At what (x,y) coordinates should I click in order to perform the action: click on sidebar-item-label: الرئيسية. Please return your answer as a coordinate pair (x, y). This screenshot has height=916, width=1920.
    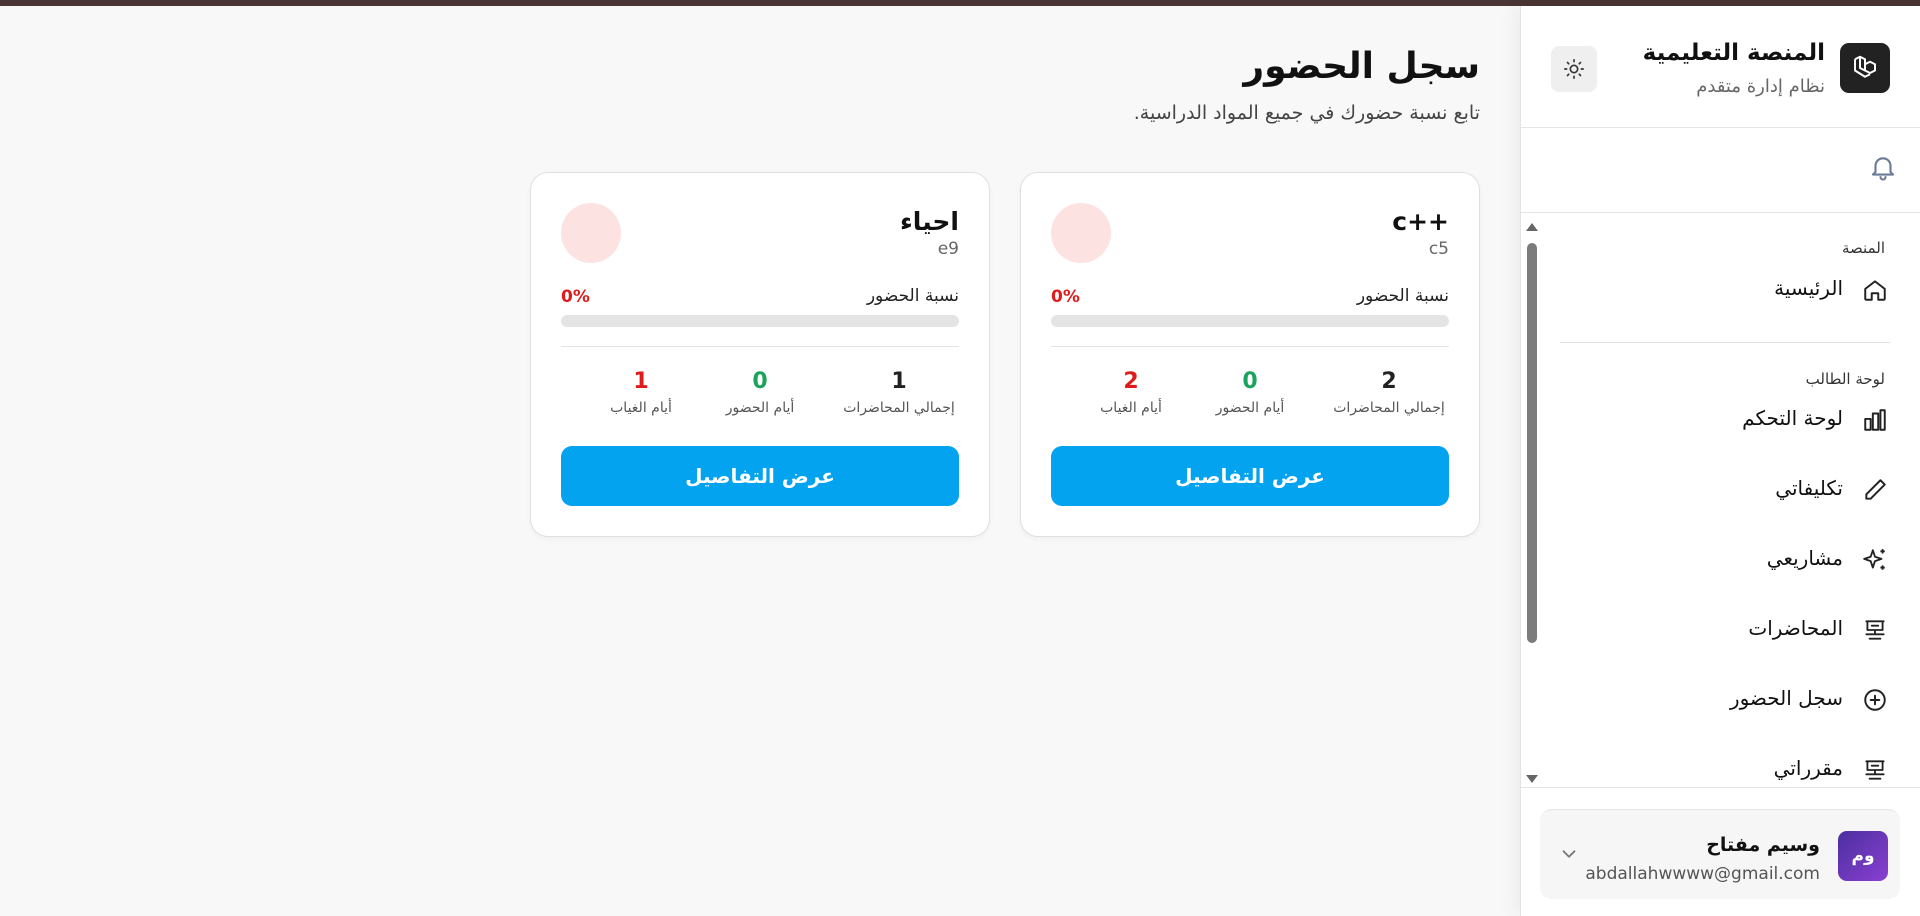
    Looking at the image, I should click on (1808, 288).